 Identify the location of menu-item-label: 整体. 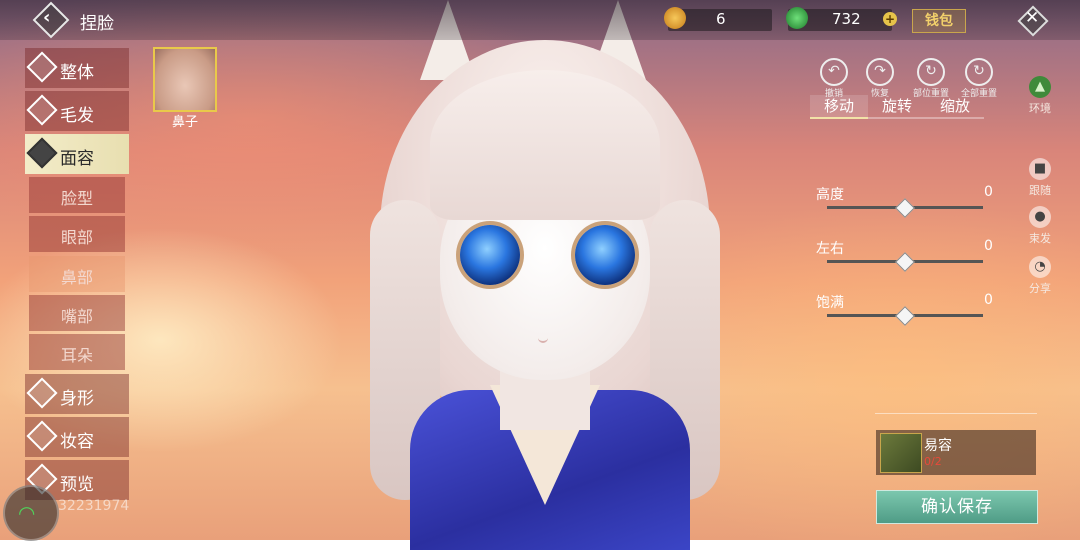
(77, 73).